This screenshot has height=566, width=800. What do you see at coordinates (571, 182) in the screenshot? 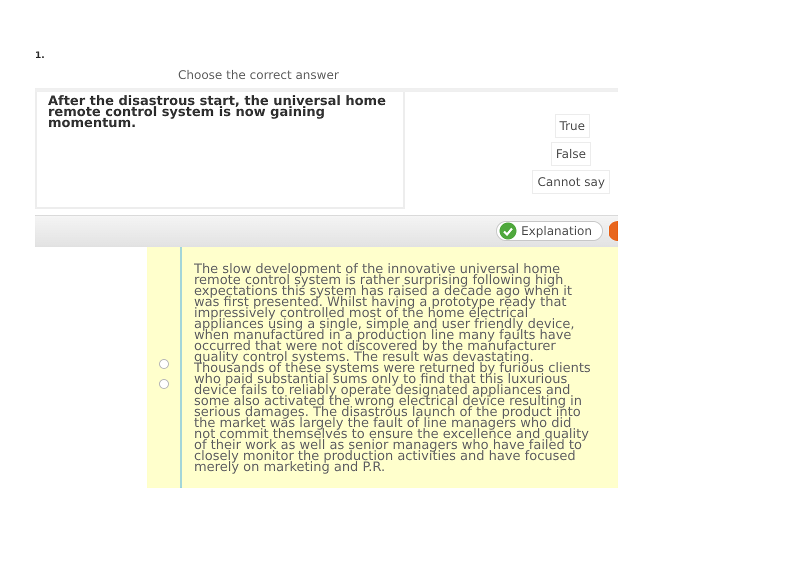
I see `answer-option: Cannot say` at bounding box center [571, 182].